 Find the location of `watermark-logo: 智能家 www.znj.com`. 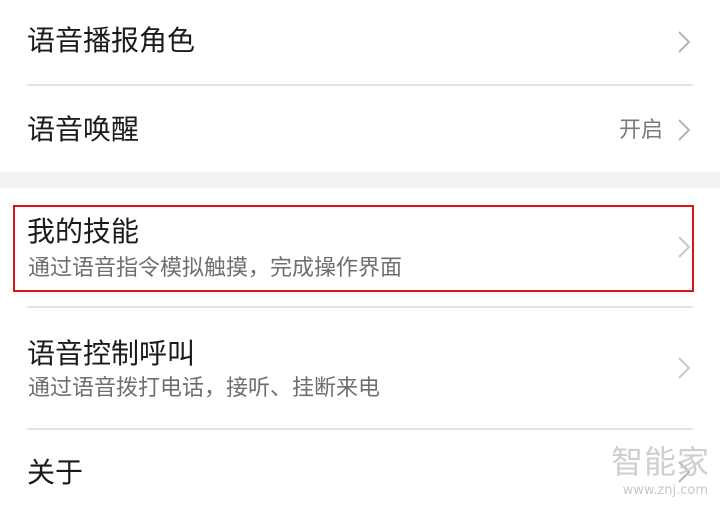

watermark-logo: 智能家 www.znj.com is located at coordinates (660, 474).